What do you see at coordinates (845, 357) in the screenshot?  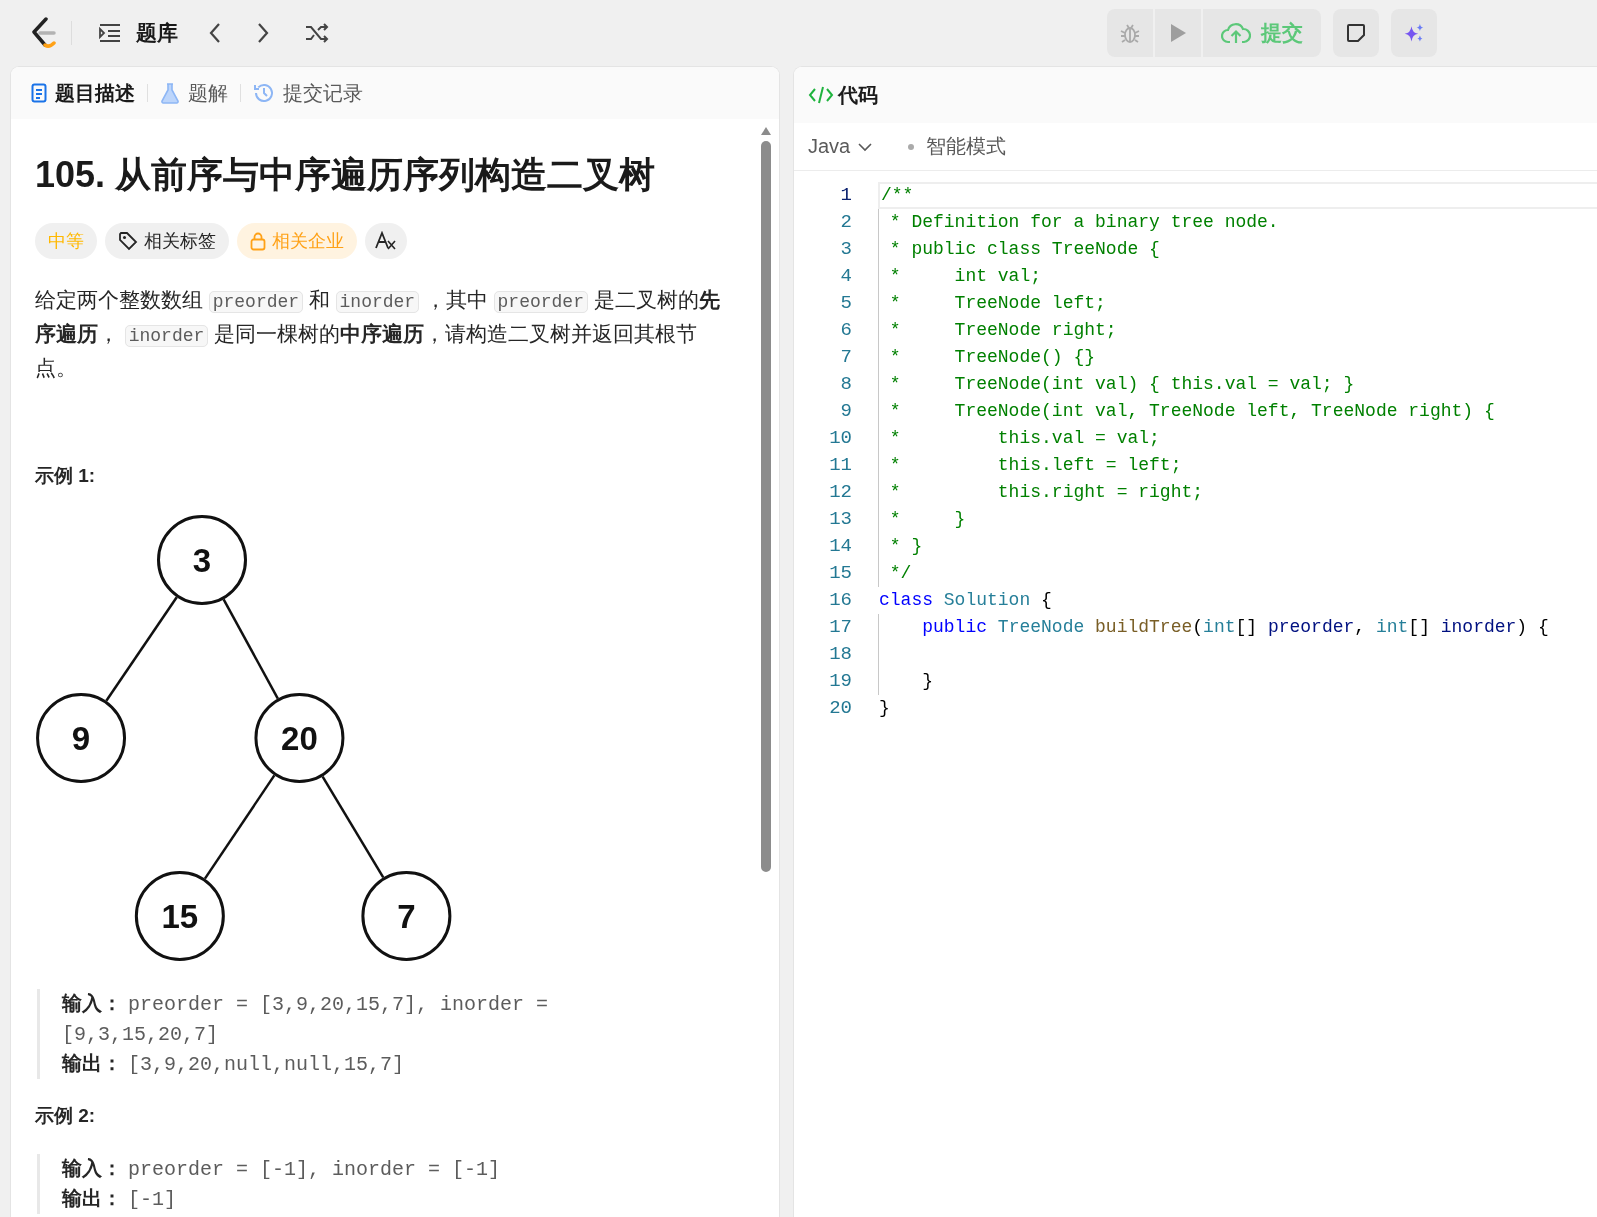 I see `line-number: 7` at bounding box center [845, 357].